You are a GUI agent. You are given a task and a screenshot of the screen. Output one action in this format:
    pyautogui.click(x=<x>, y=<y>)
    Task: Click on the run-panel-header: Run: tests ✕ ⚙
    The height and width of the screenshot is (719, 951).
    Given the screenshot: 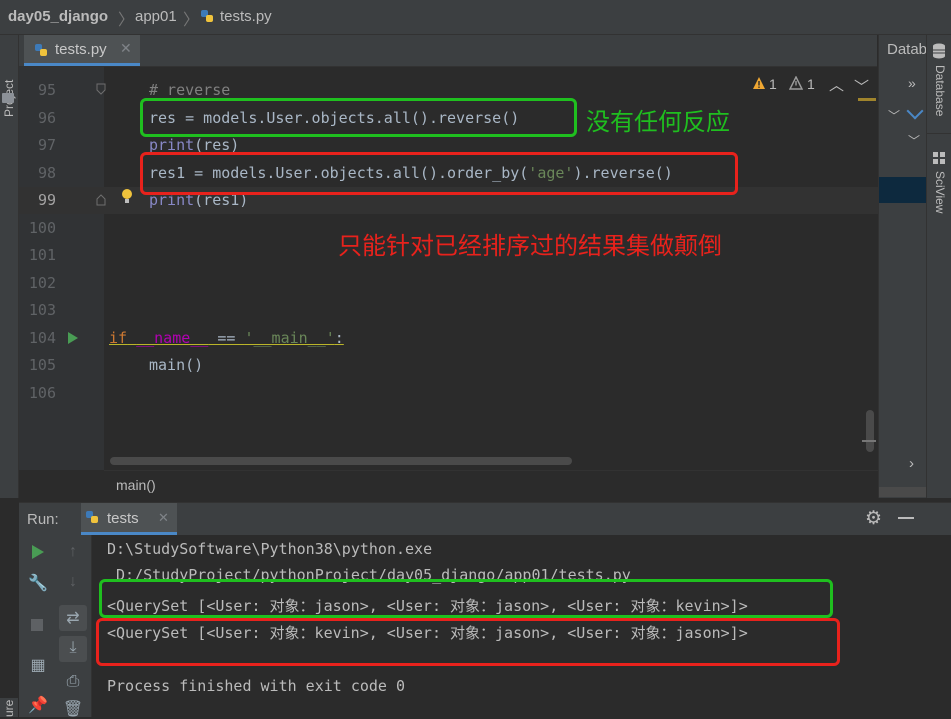 What is the action you would take?
    pyautogui.click(x=485, y=519)
    